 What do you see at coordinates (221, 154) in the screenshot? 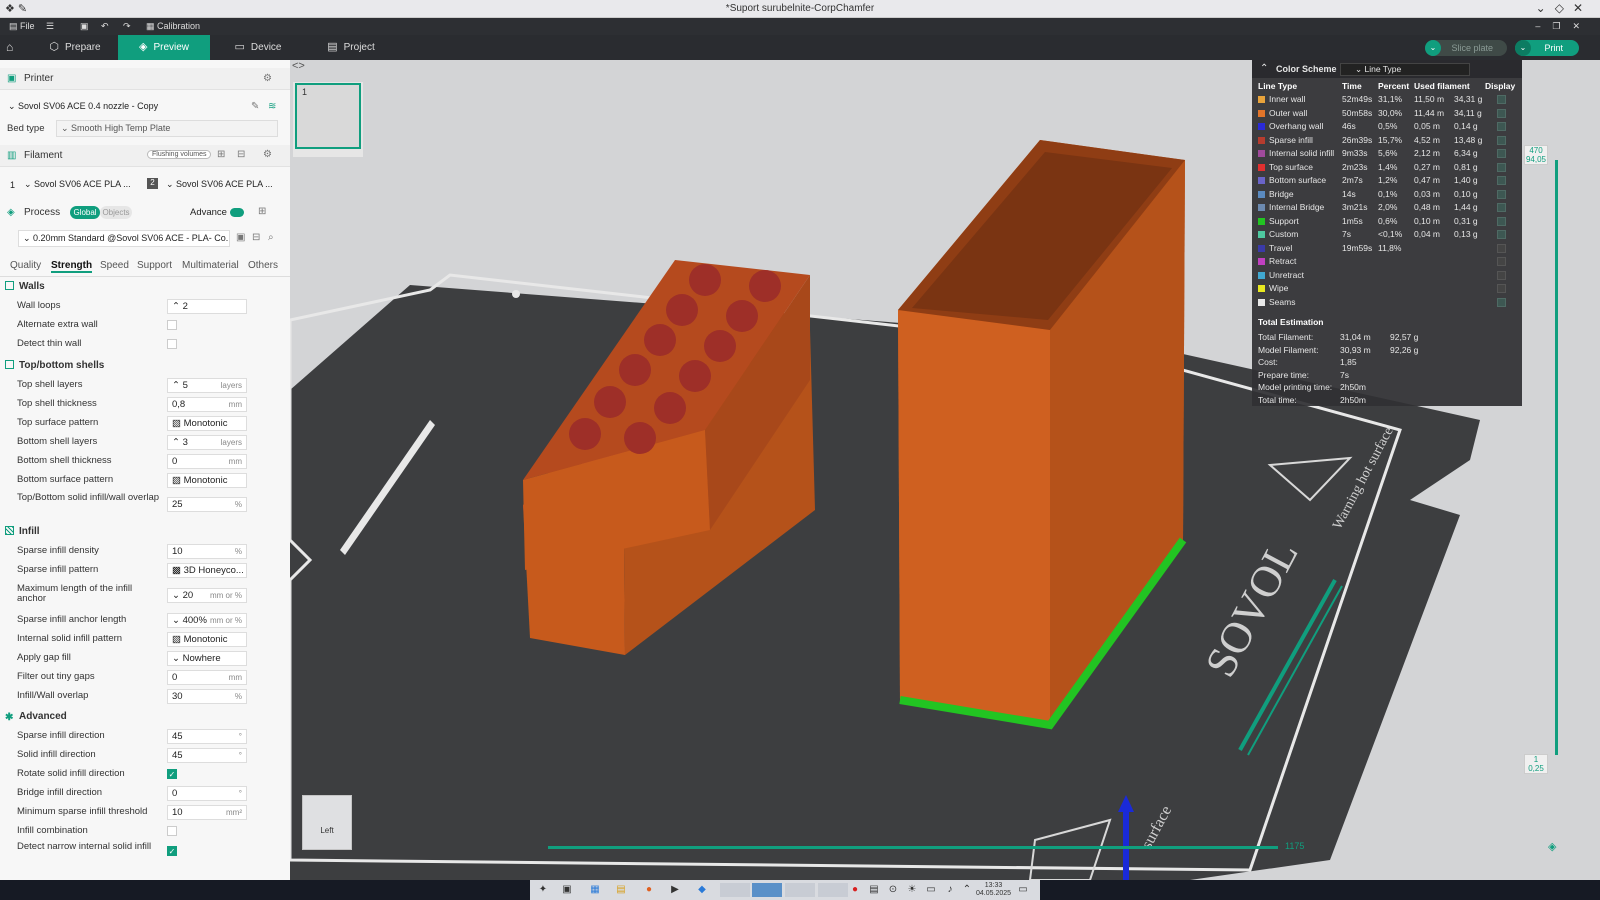
I see `add-filament-icon: ⊞` at bounding box center [221, 154].